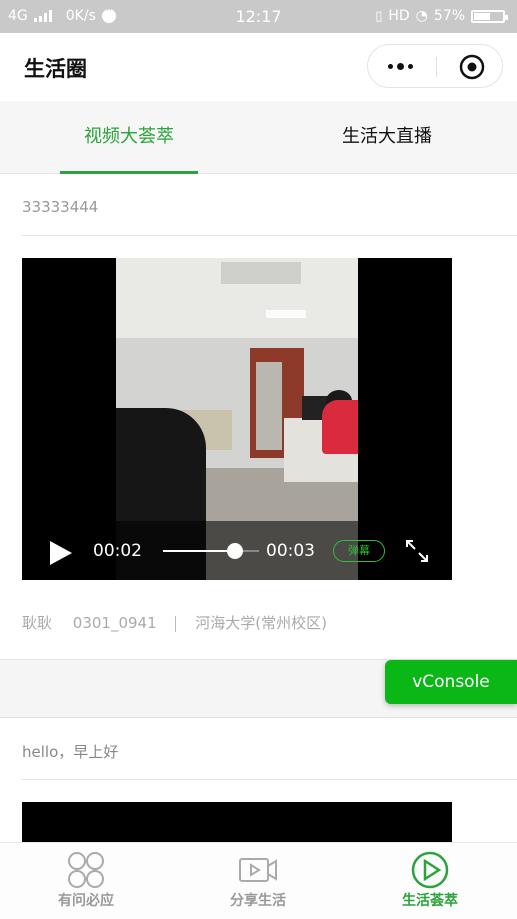 The height and width of the screenshot is (919, 517). I want to click on mini-program-capsule, so click(435, 66).